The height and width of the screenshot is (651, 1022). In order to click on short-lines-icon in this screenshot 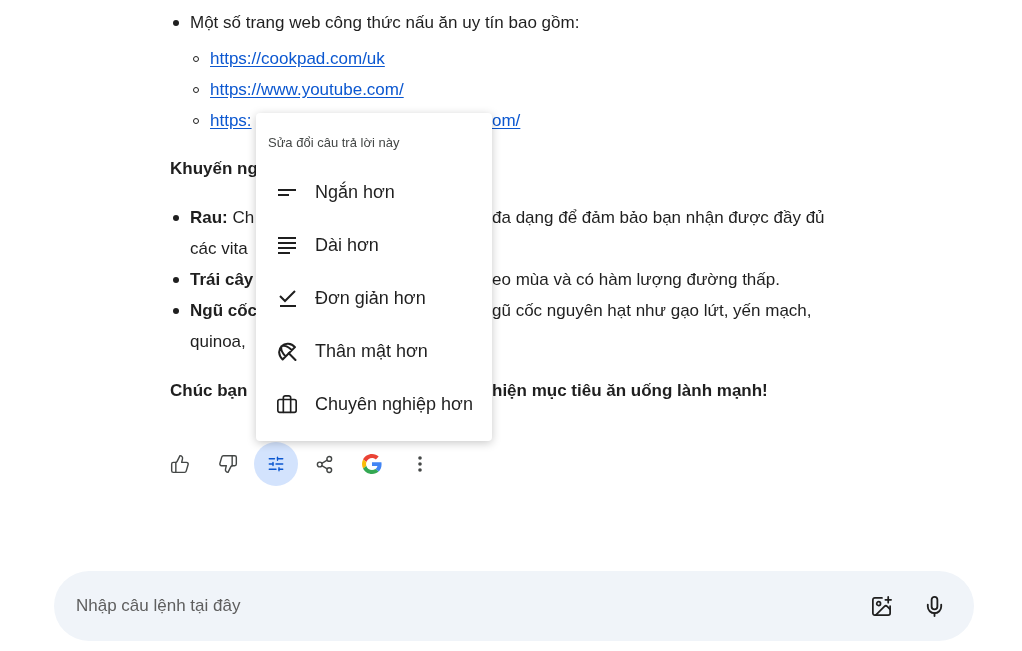, I will do `click(287, 192)`.